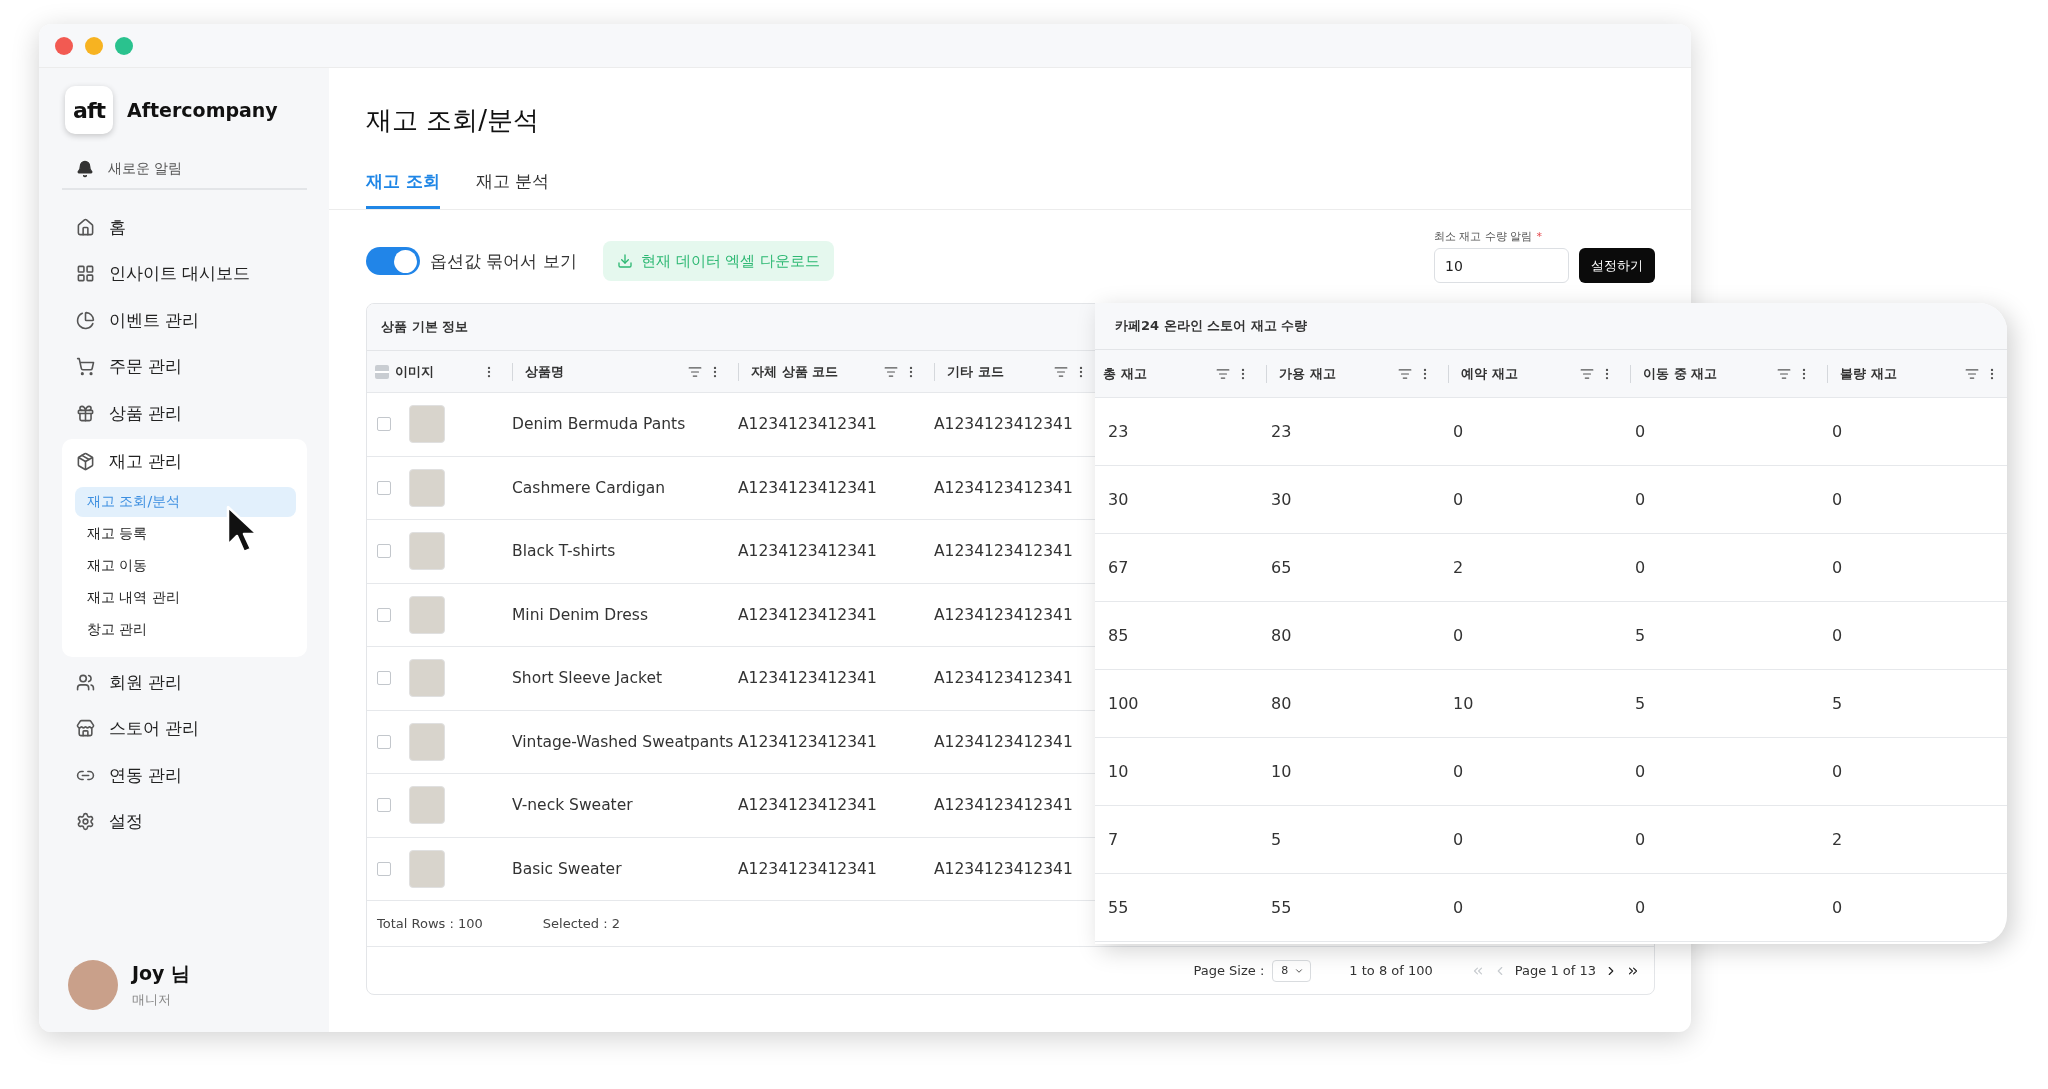 Image resolution: width=2048 pixels, height=1089 pixels. What do you see at coordinates (184, 728) in the screenshot?
I see `menu-item: 스토어 관리` at bounding box center [184, 728].